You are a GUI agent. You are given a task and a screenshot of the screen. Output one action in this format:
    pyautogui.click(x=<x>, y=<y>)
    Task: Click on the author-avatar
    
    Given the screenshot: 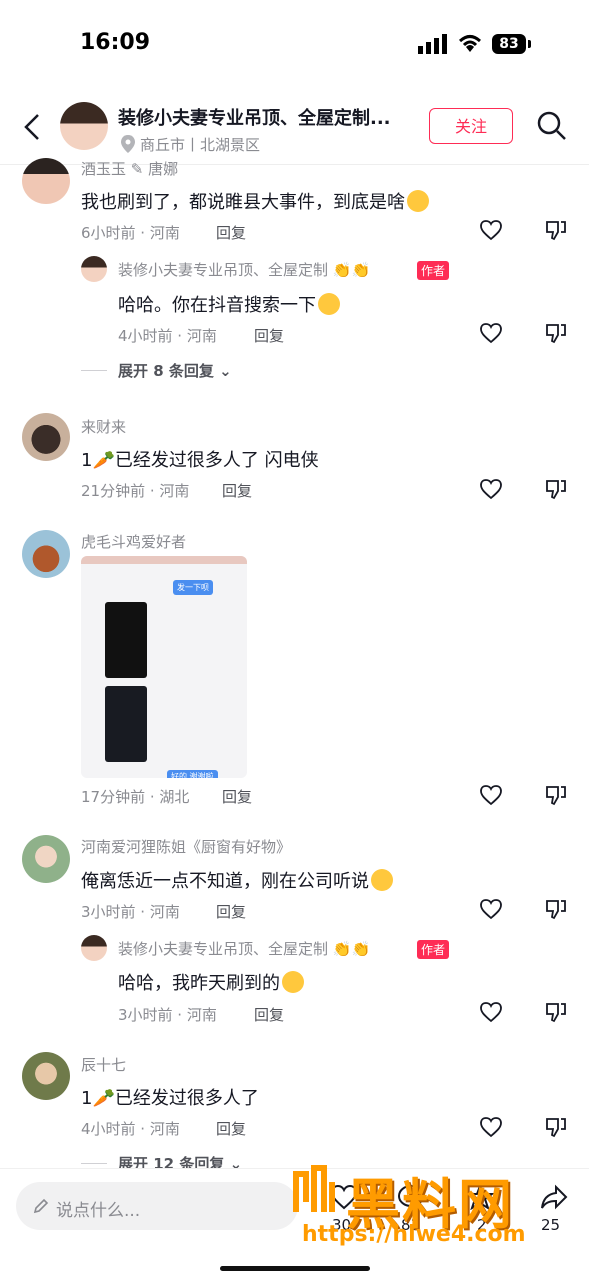 What is the action you would take?
    pyautogui.click(x=84, y=126)
    